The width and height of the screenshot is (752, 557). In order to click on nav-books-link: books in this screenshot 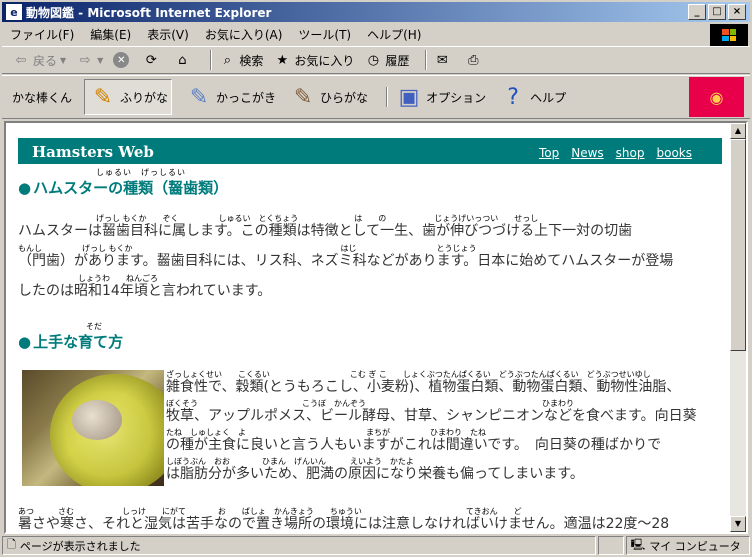, I will do `click(674, 153)`.